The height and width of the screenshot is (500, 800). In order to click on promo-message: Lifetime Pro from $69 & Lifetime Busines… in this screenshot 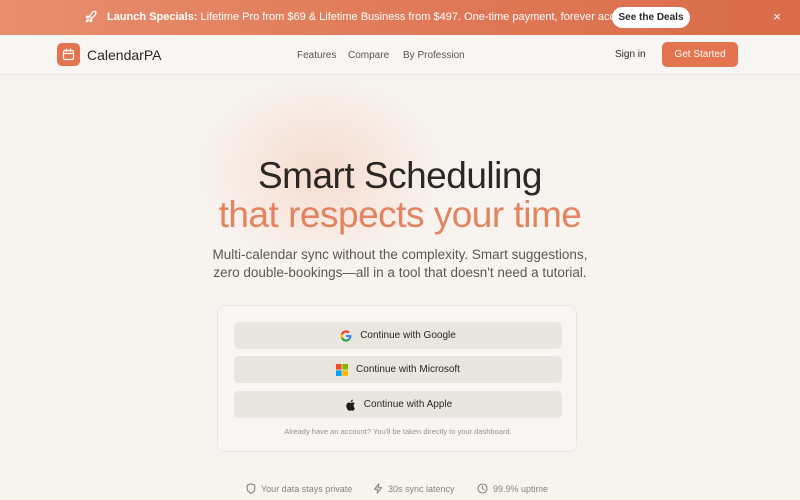, I will do `click(416, 17)`.